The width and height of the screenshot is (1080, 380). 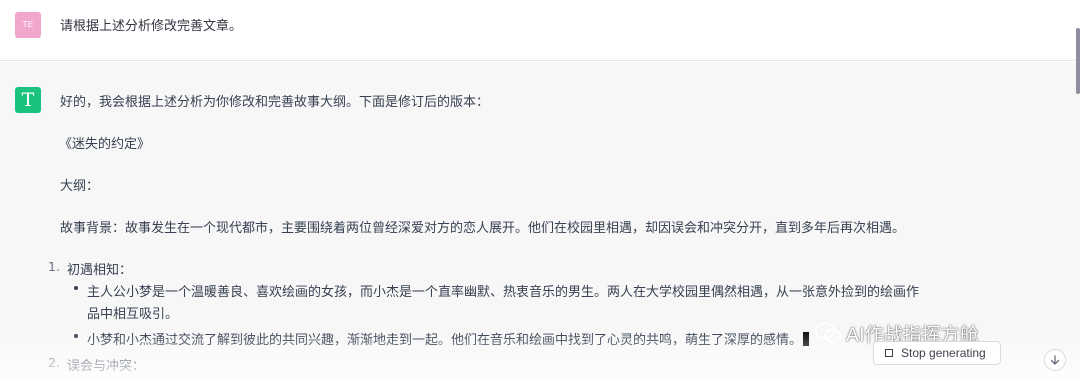 I want to click on stop-generating-button: Stop generating, so click(x=937, y=353).